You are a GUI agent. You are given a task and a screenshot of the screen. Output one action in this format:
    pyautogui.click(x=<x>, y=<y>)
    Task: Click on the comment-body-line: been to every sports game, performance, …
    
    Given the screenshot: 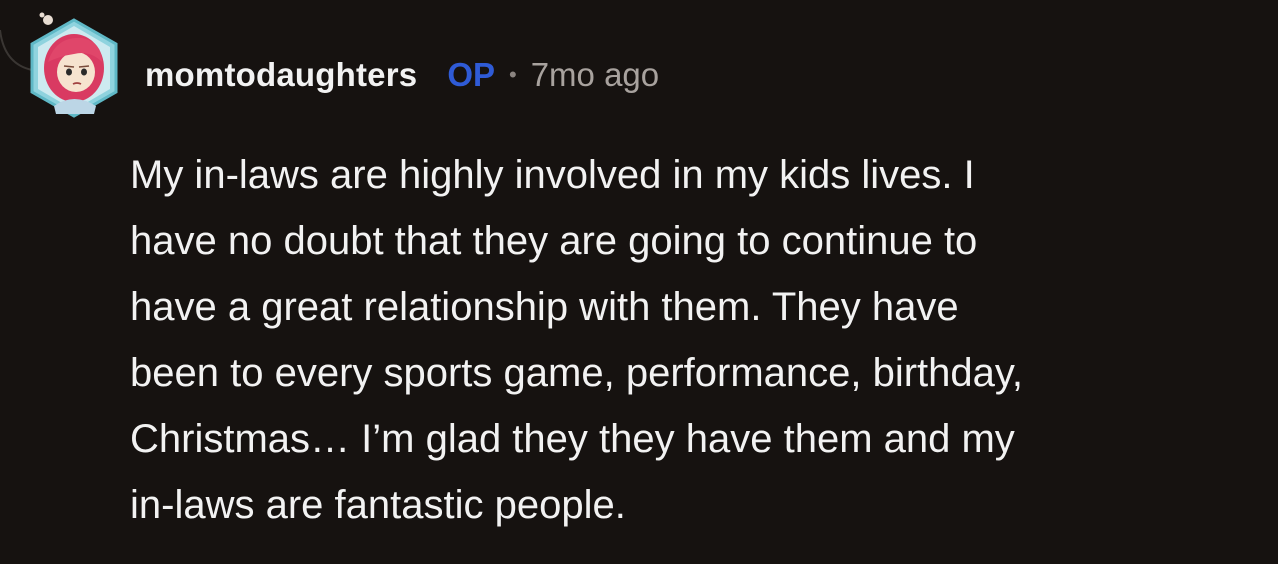 What is the action you would take?
    pyautogui.click(x=577, y=373)
    